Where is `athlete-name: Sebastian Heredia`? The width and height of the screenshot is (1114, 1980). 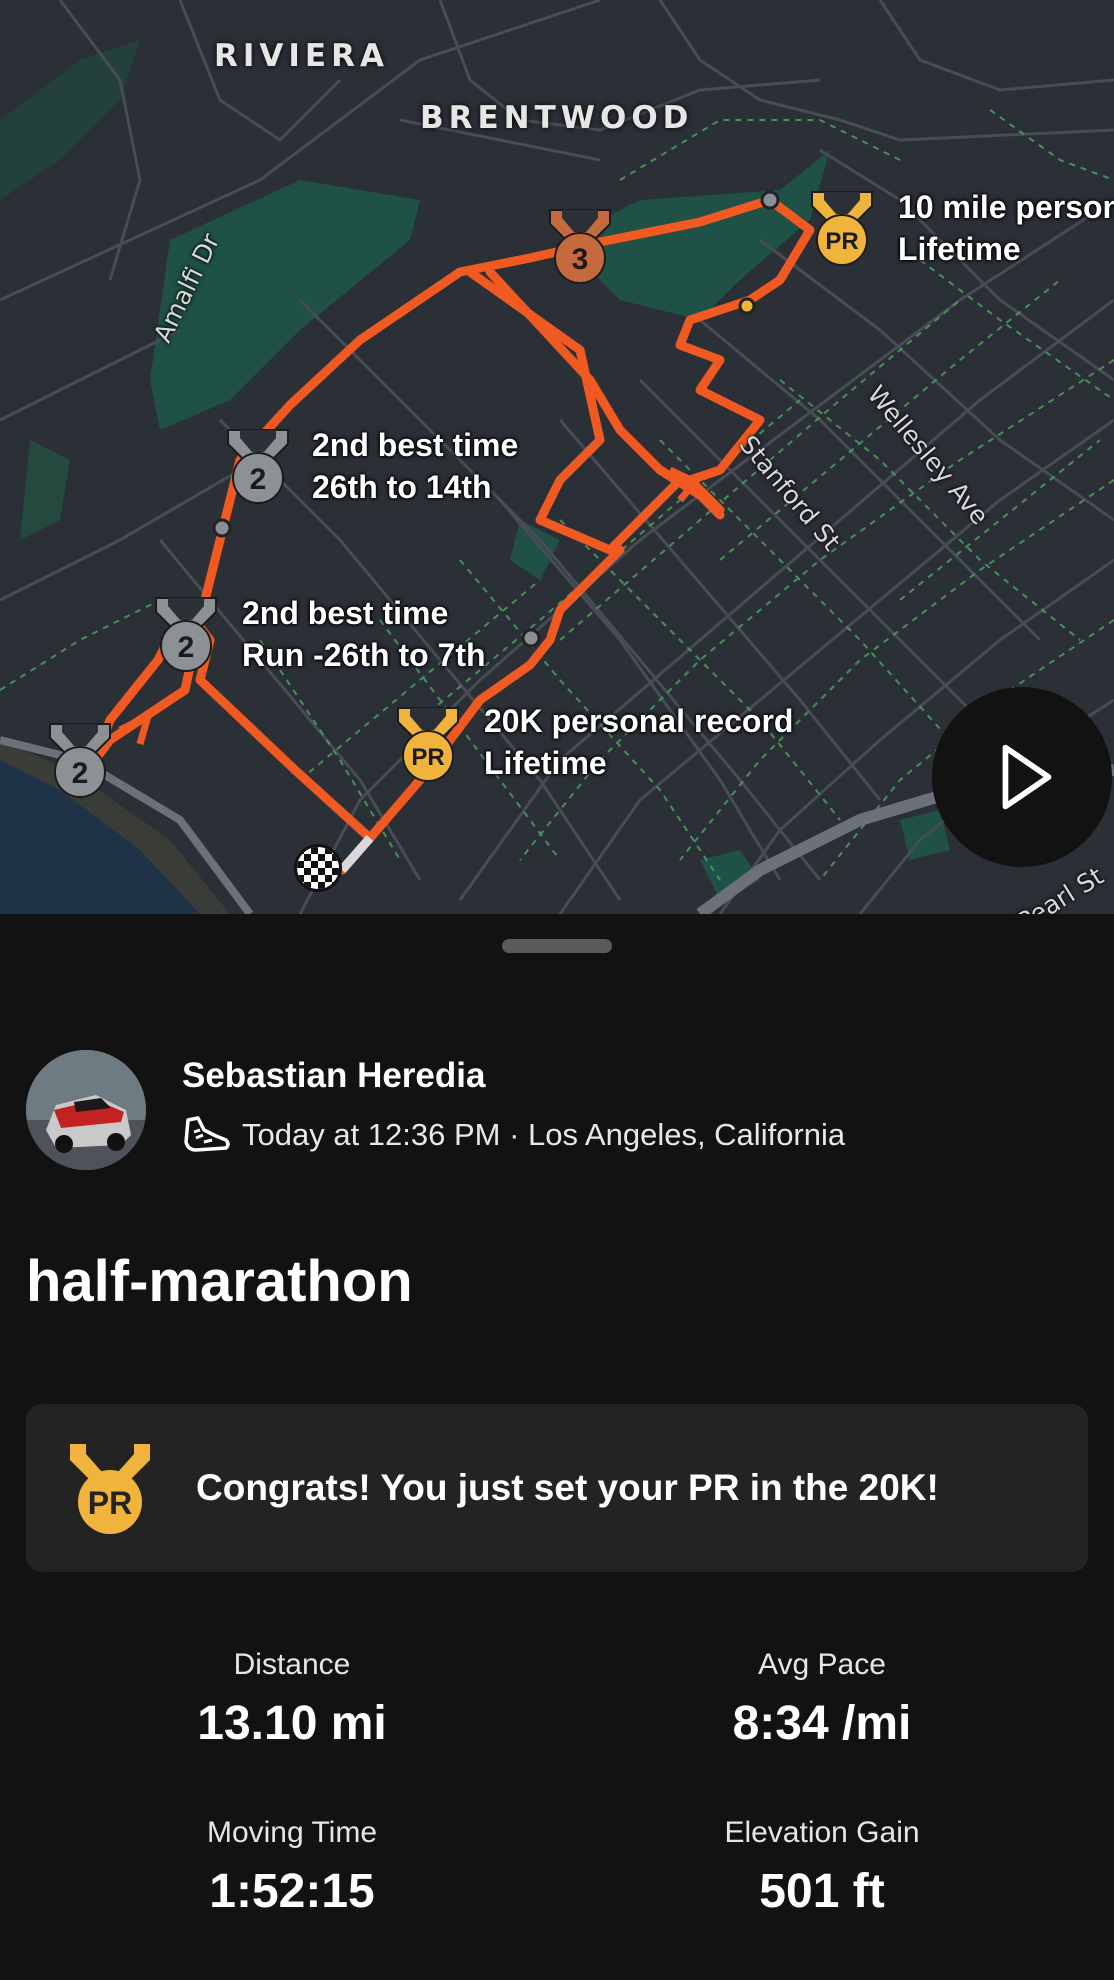 athlete-name: Sebastian Heredia is located at coordinates (333, 1076).